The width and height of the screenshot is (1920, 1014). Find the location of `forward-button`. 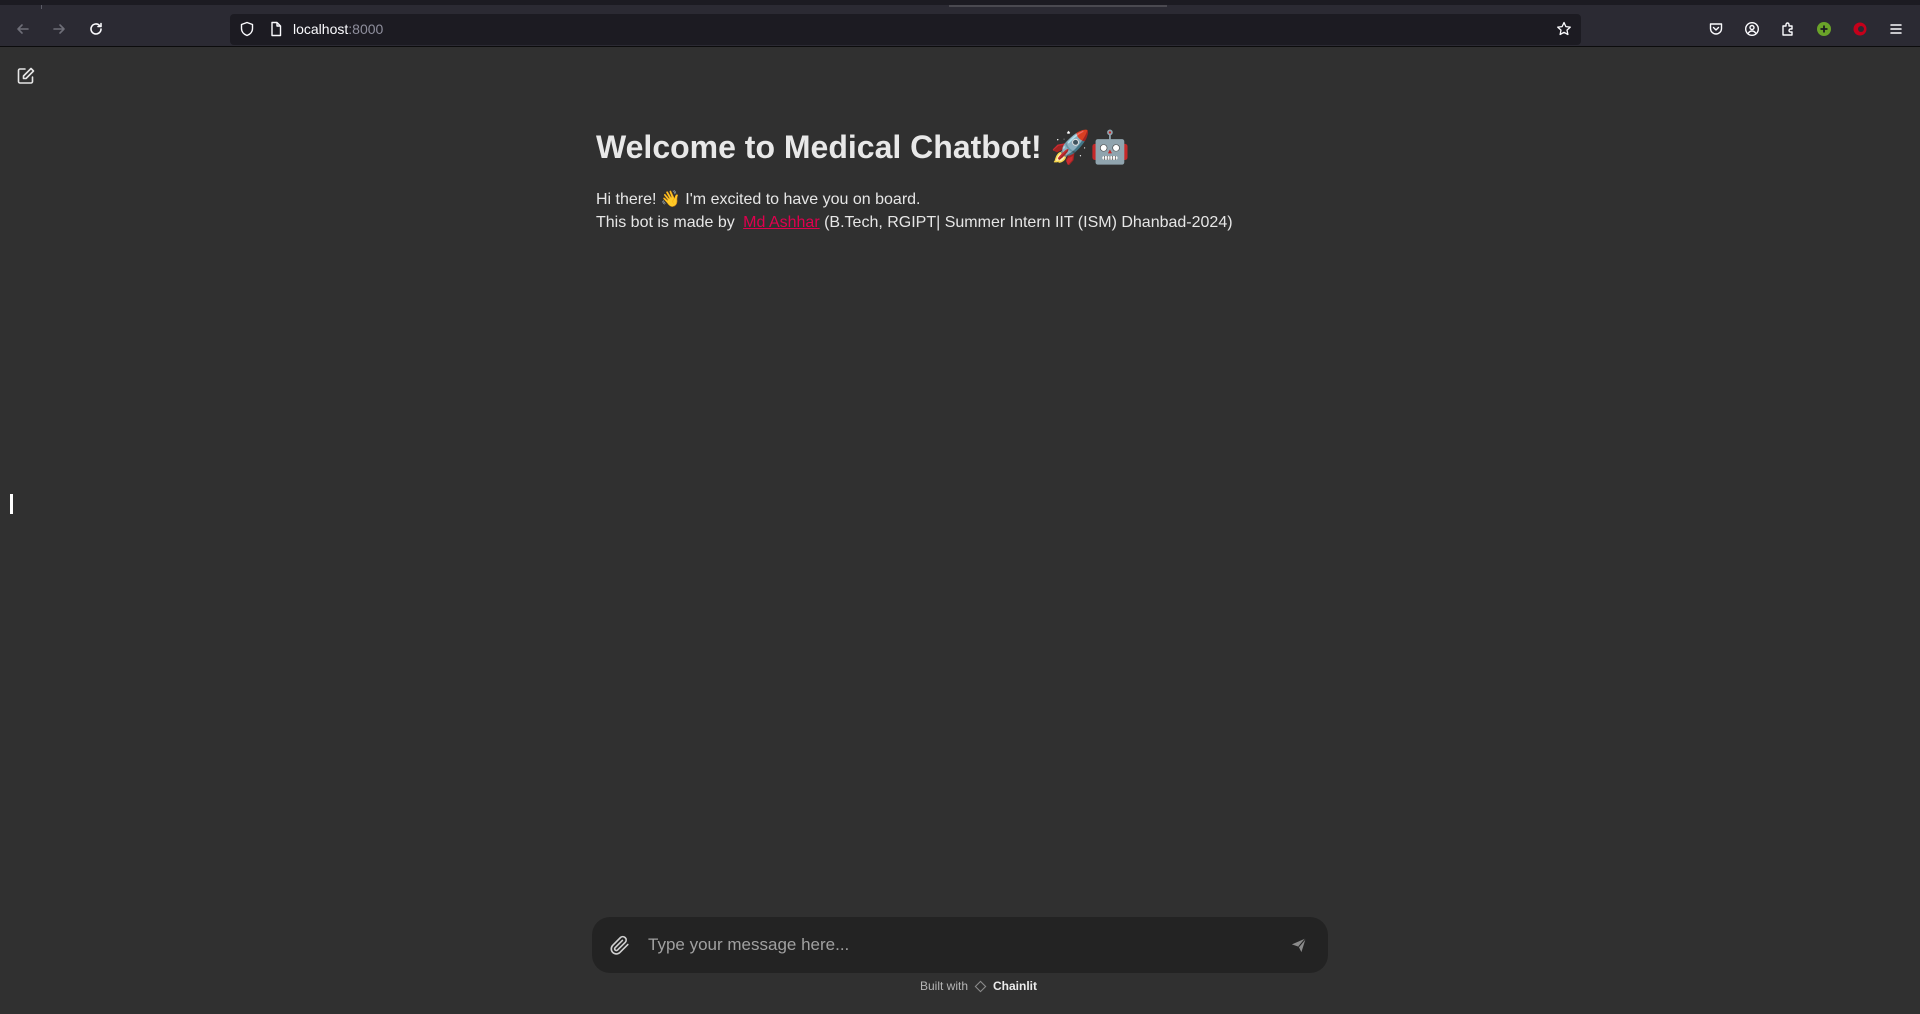

forward-button is located at coordinates (59, 29).